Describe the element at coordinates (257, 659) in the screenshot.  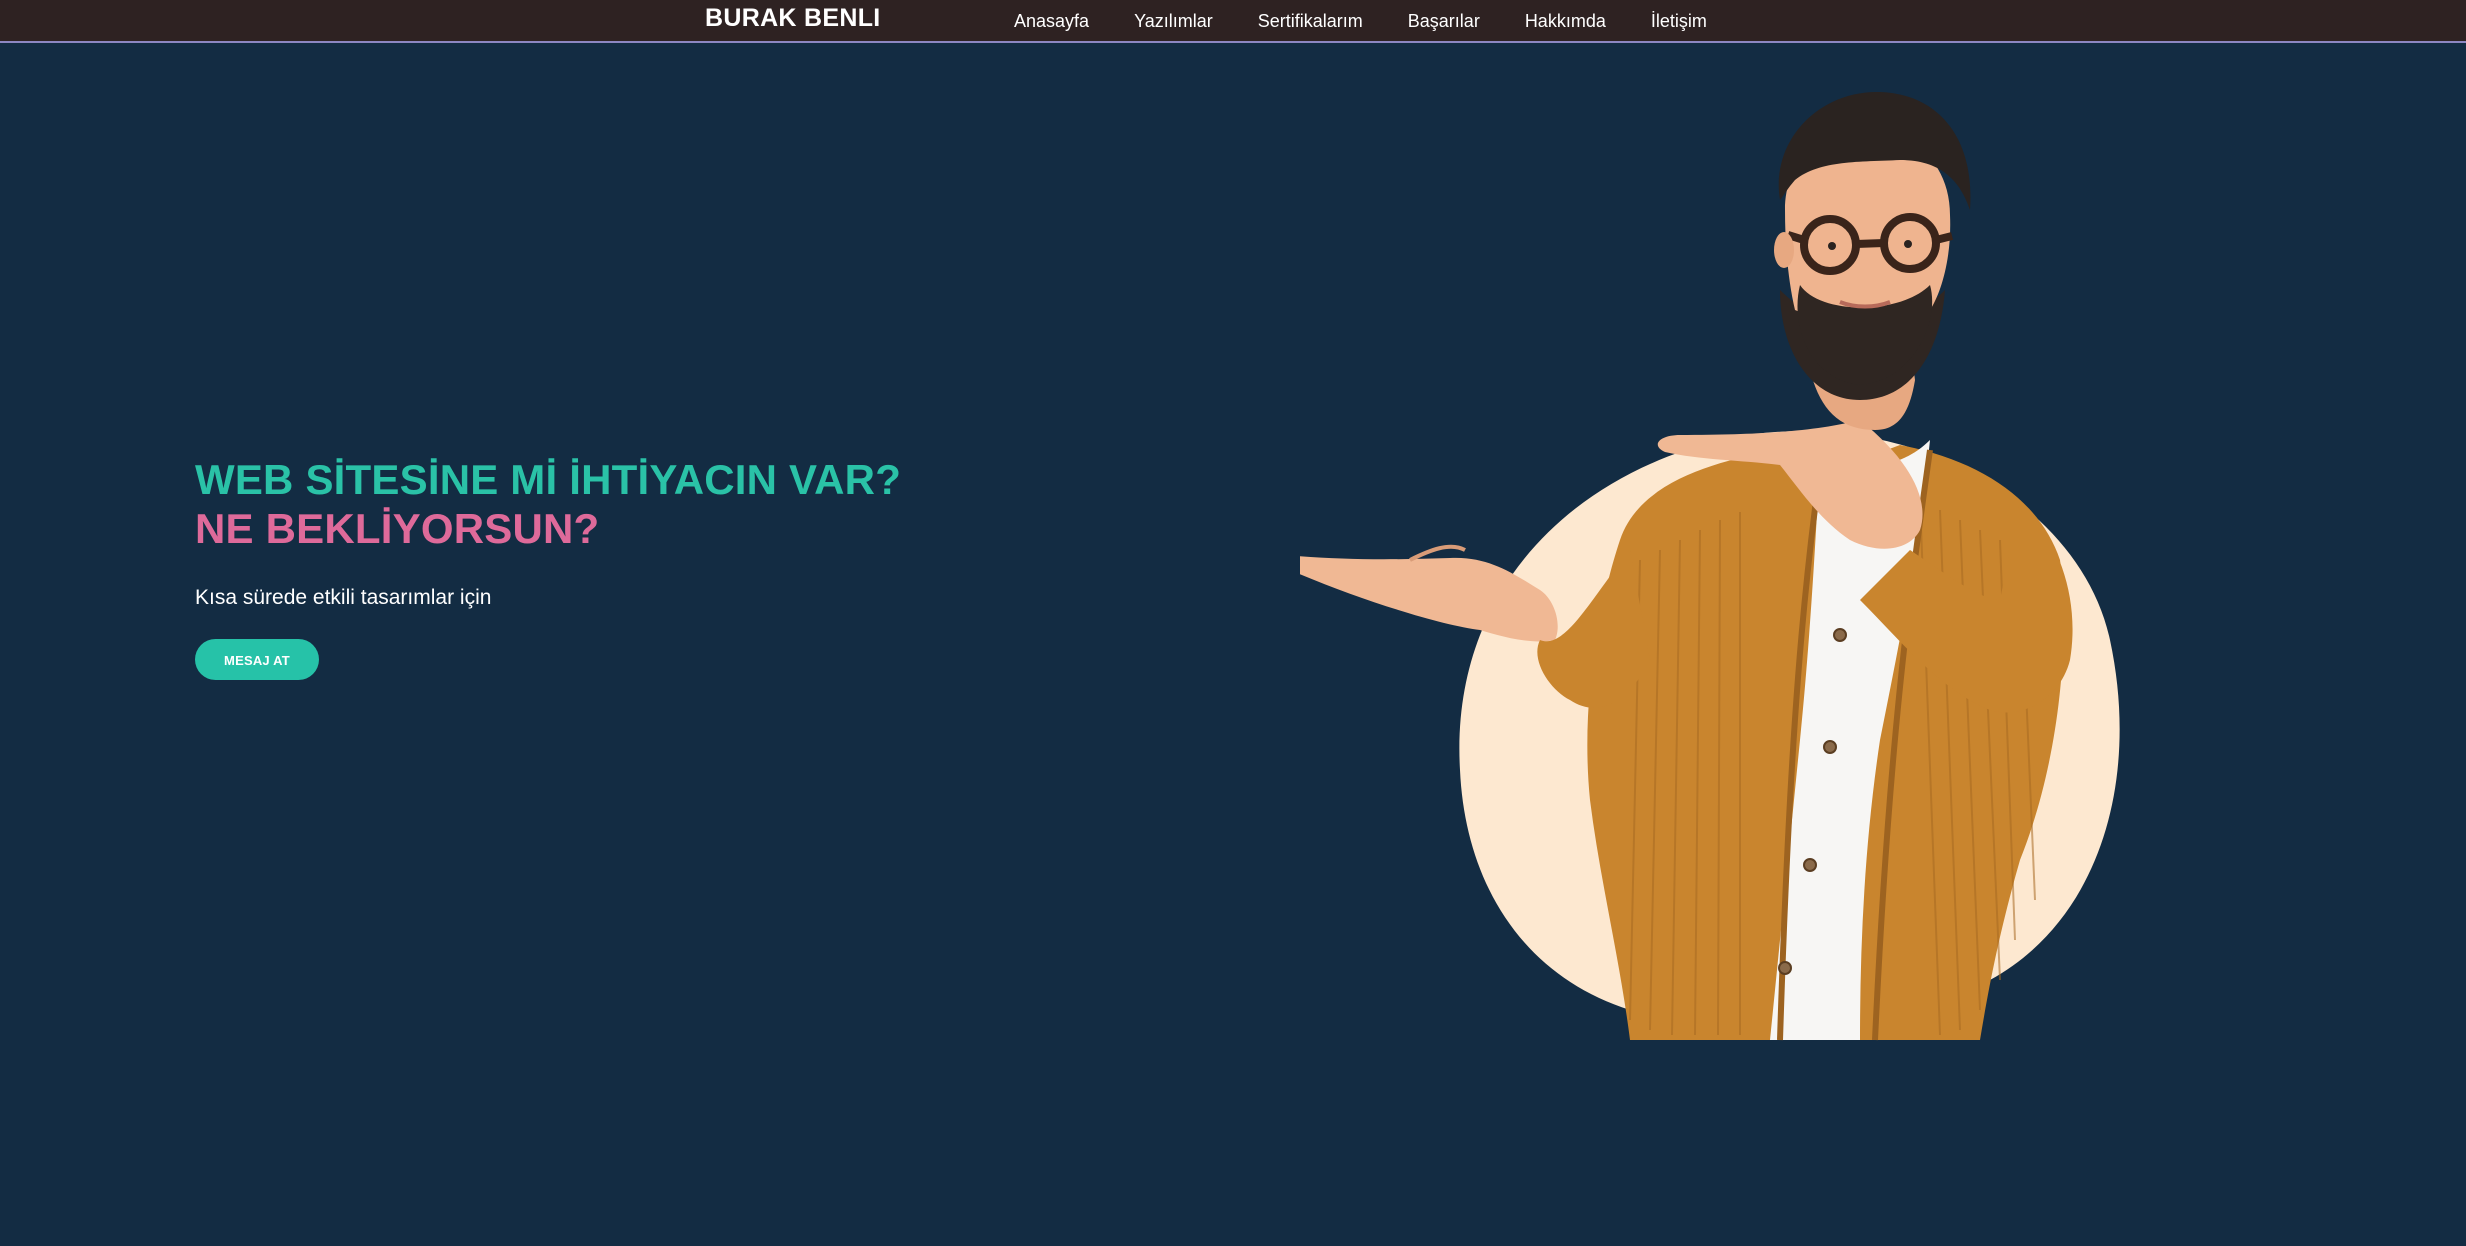
I see `send-message-button: MESAJ AT` at that location.